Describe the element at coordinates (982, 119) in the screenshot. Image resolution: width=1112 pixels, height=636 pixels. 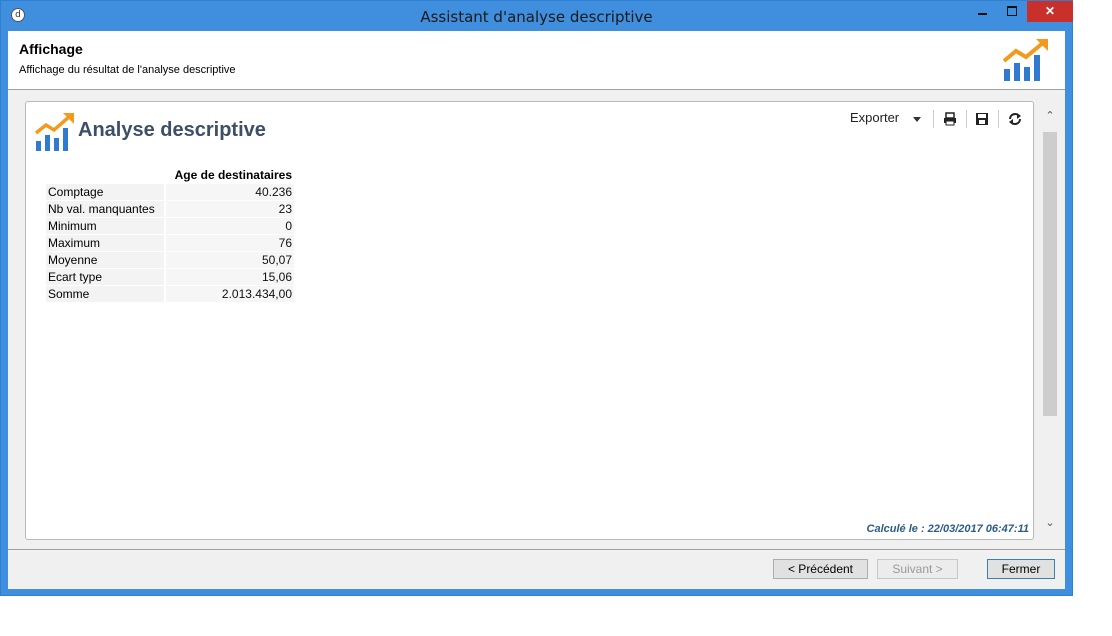
I see `save-icon` at that location.